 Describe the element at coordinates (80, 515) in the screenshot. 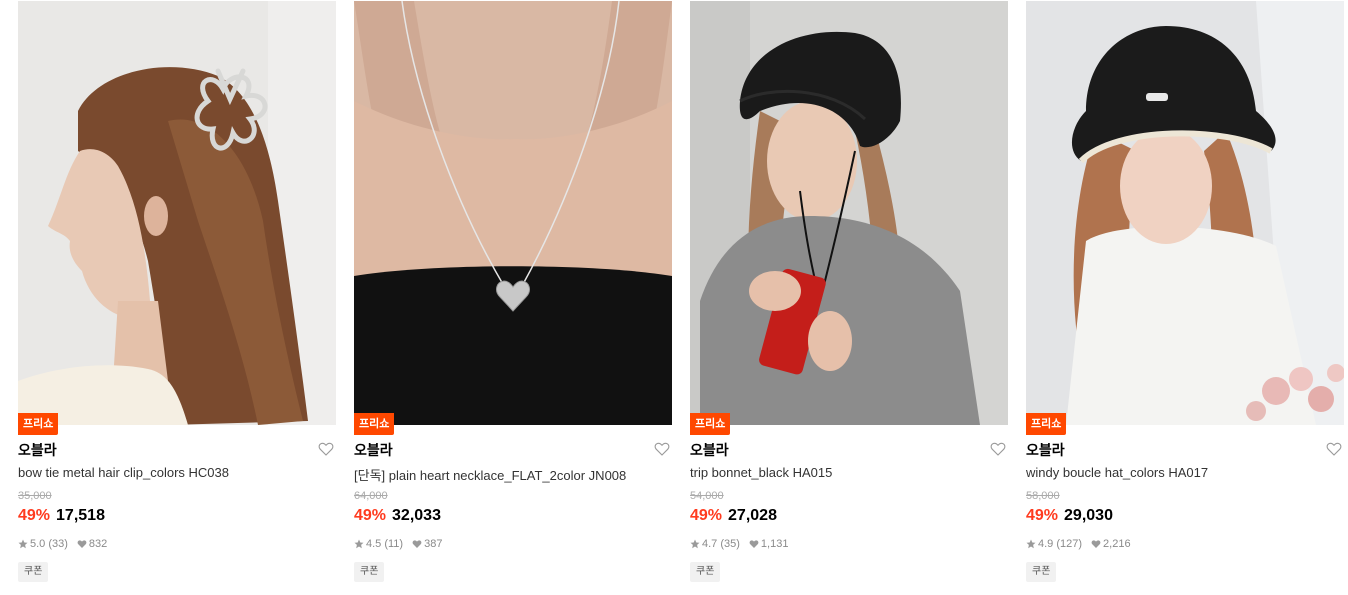

I see `sale-price: 17,518` at that location.